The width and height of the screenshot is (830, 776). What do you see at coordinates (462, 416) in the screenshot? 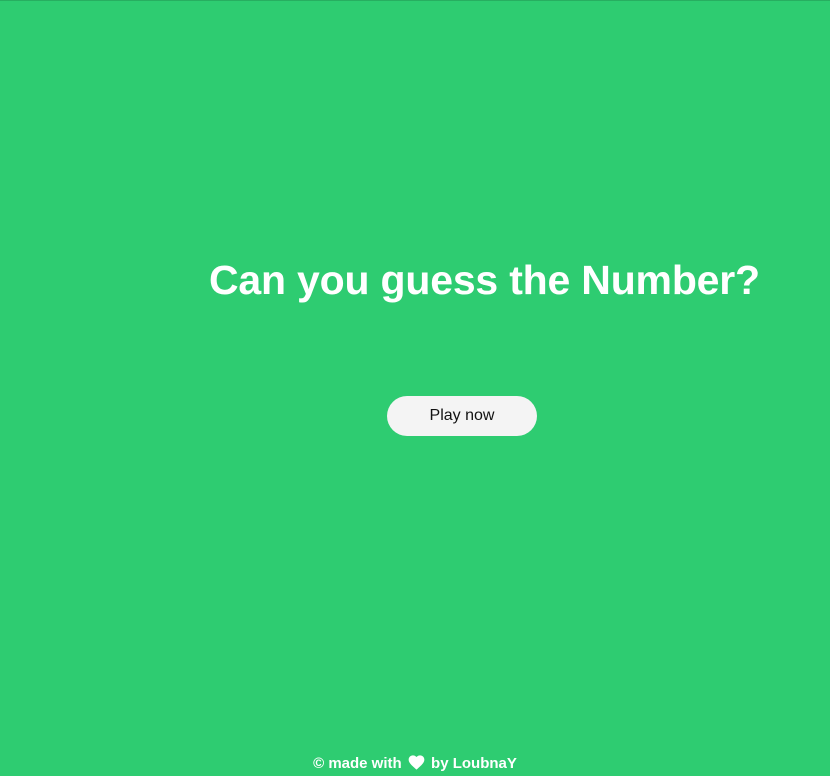
I see `play-now-button: Play now` at bounding box center [462, 416].